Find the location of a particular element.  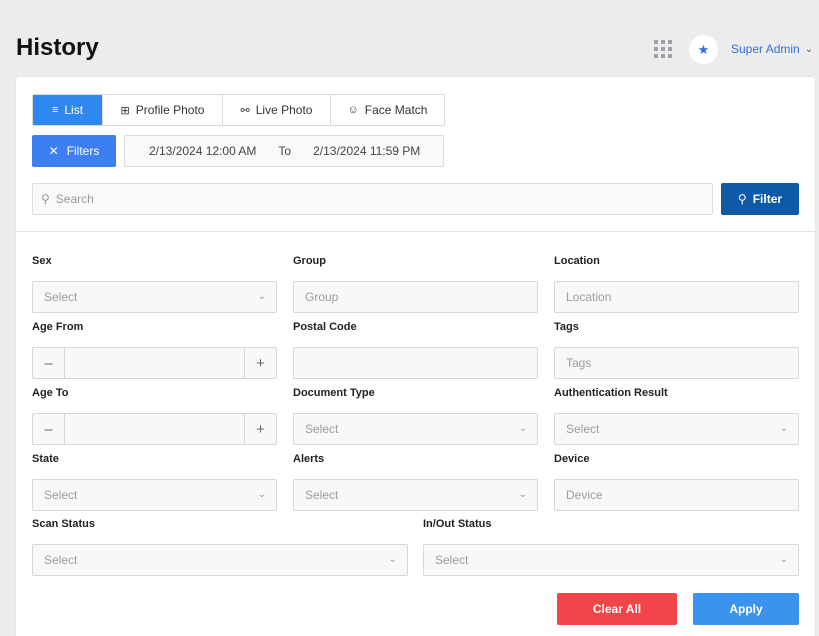

group-input: Group is located at coordinates (415, 297).